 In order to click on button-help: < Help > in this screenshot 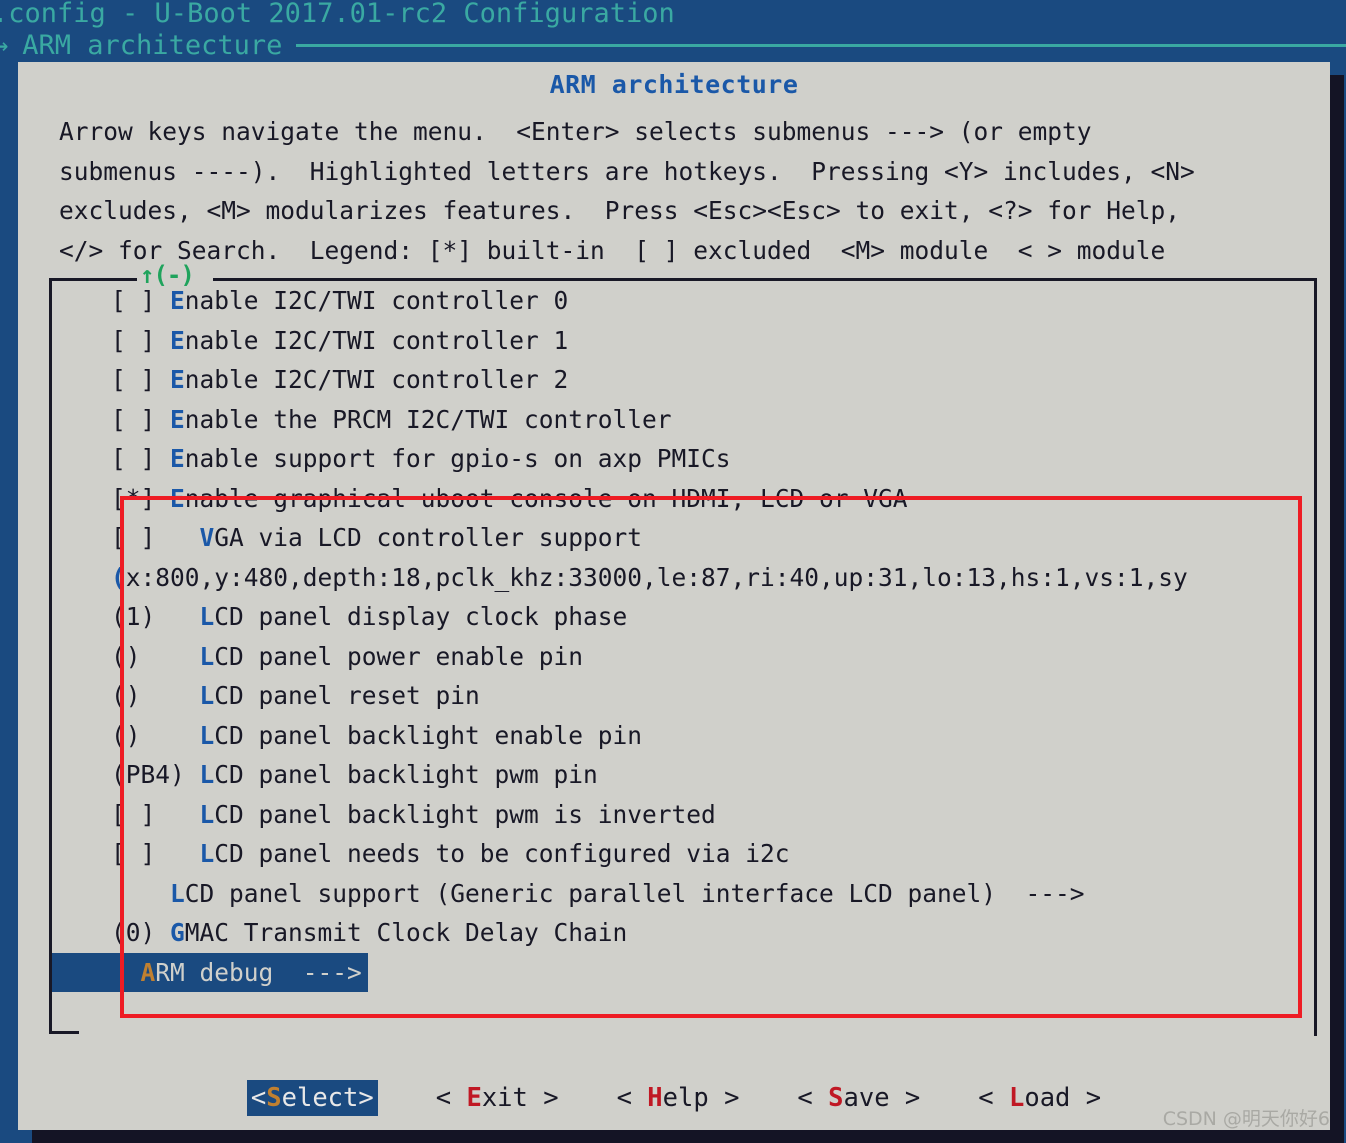, I will do `click(678, 1098)`.